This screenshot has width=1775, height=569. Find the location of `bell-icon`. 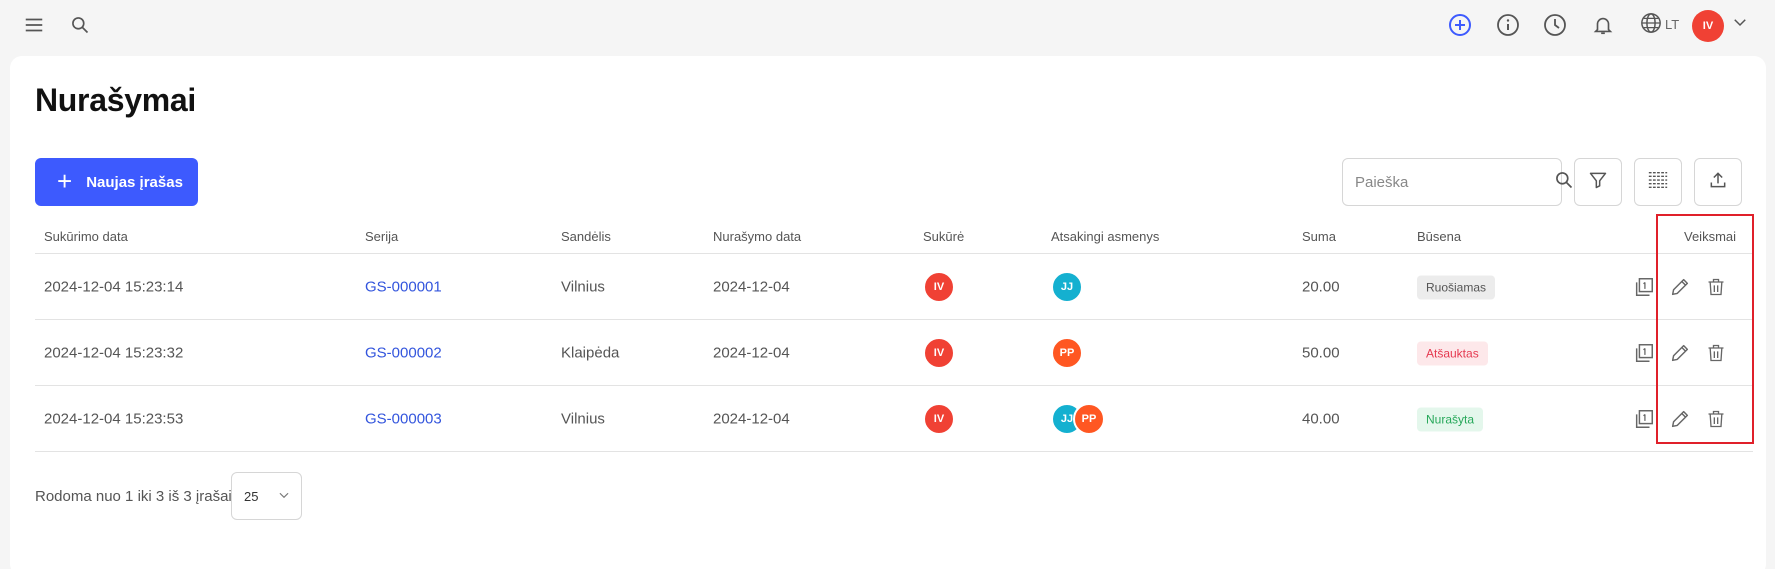

bell-icon is located at coordinates (1603, 25).